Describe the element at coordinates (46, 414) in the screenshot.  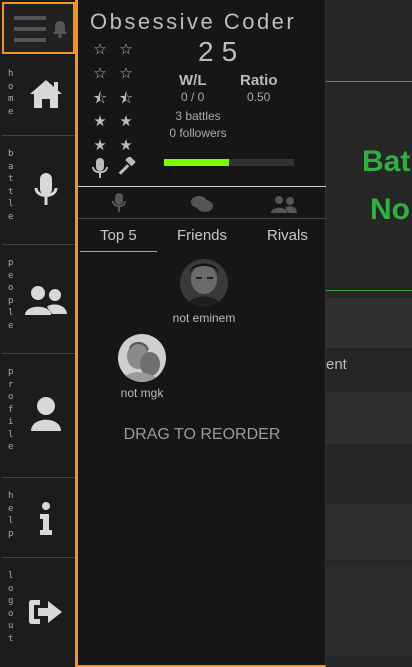
I see `user-icon` at that location.